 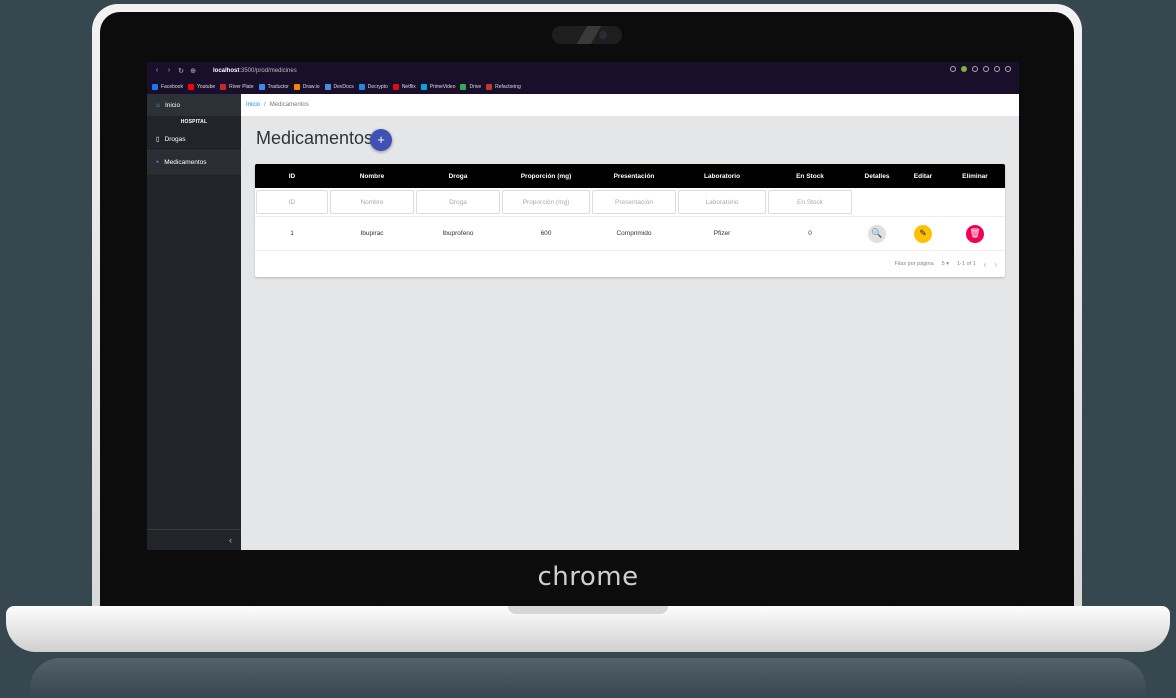 What do you see at coordinates (997, 69) in the screenshot?
I see `download-icon` at bounding box center [997, 69].